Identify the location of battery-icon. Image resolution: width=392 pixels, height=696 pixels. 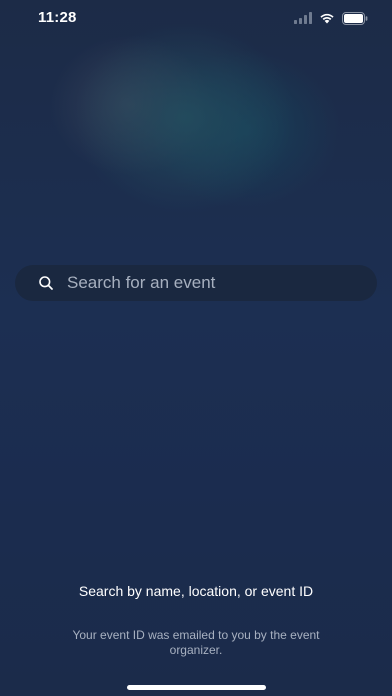
(355, 18).